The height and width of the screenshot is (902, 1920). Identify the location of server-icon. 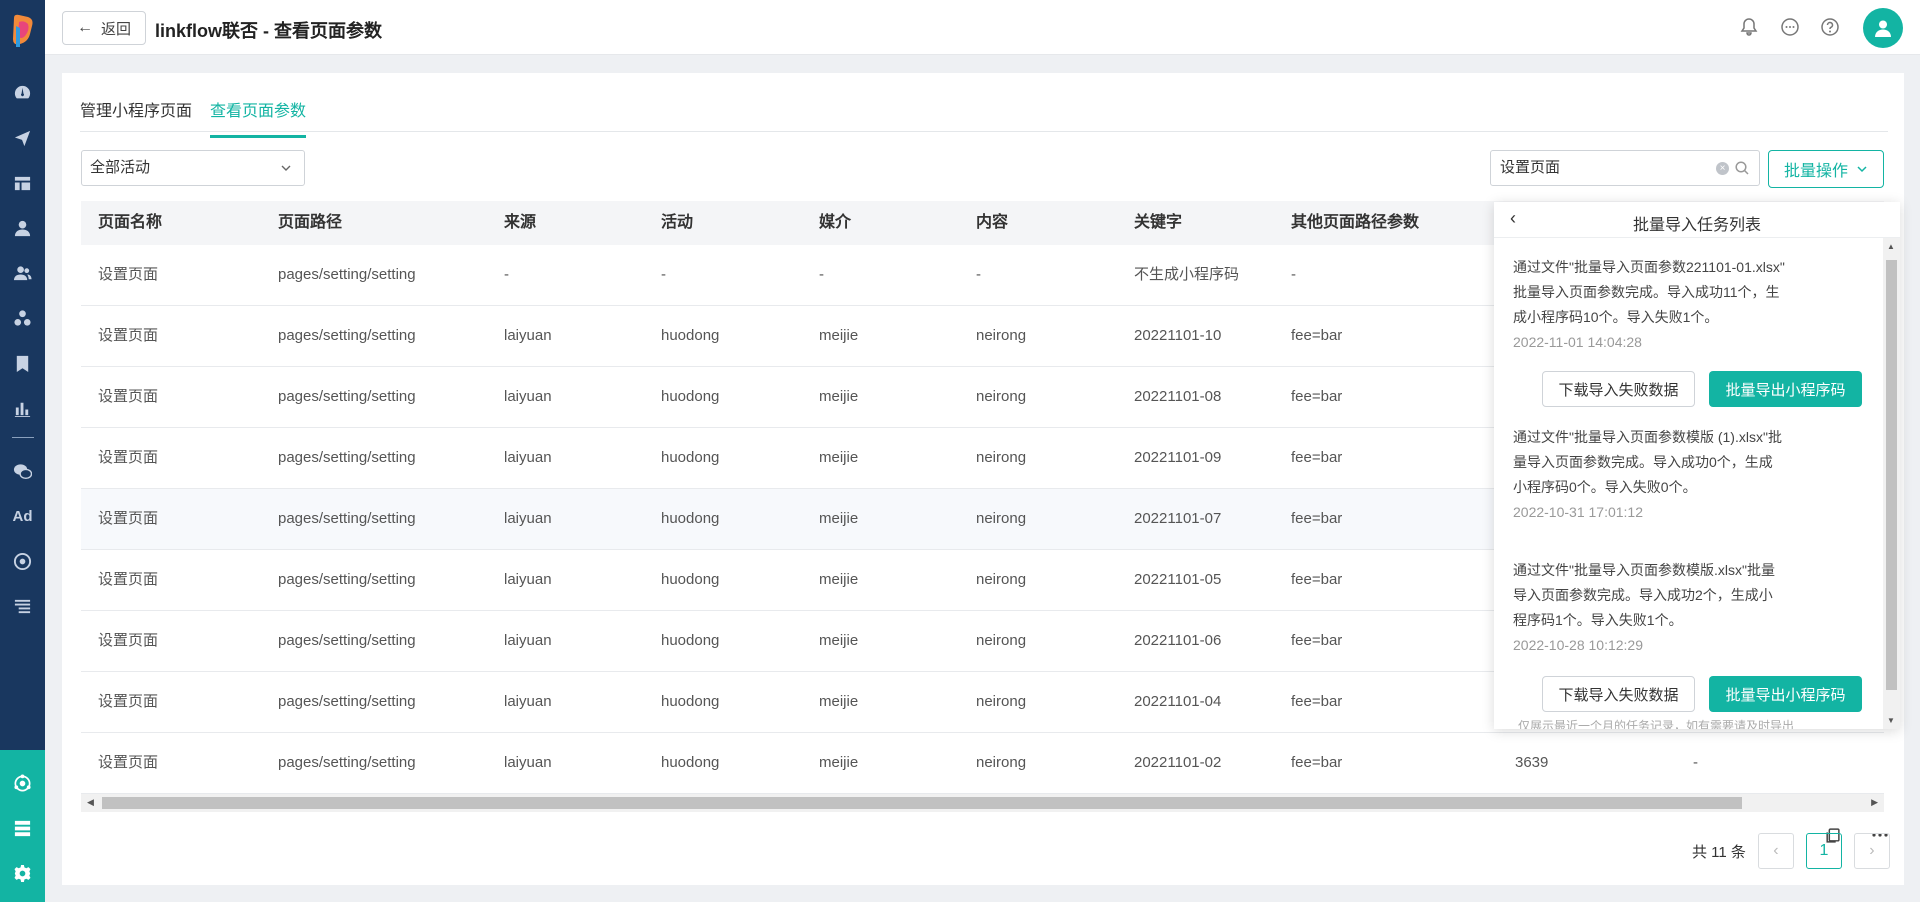
(22, 828).